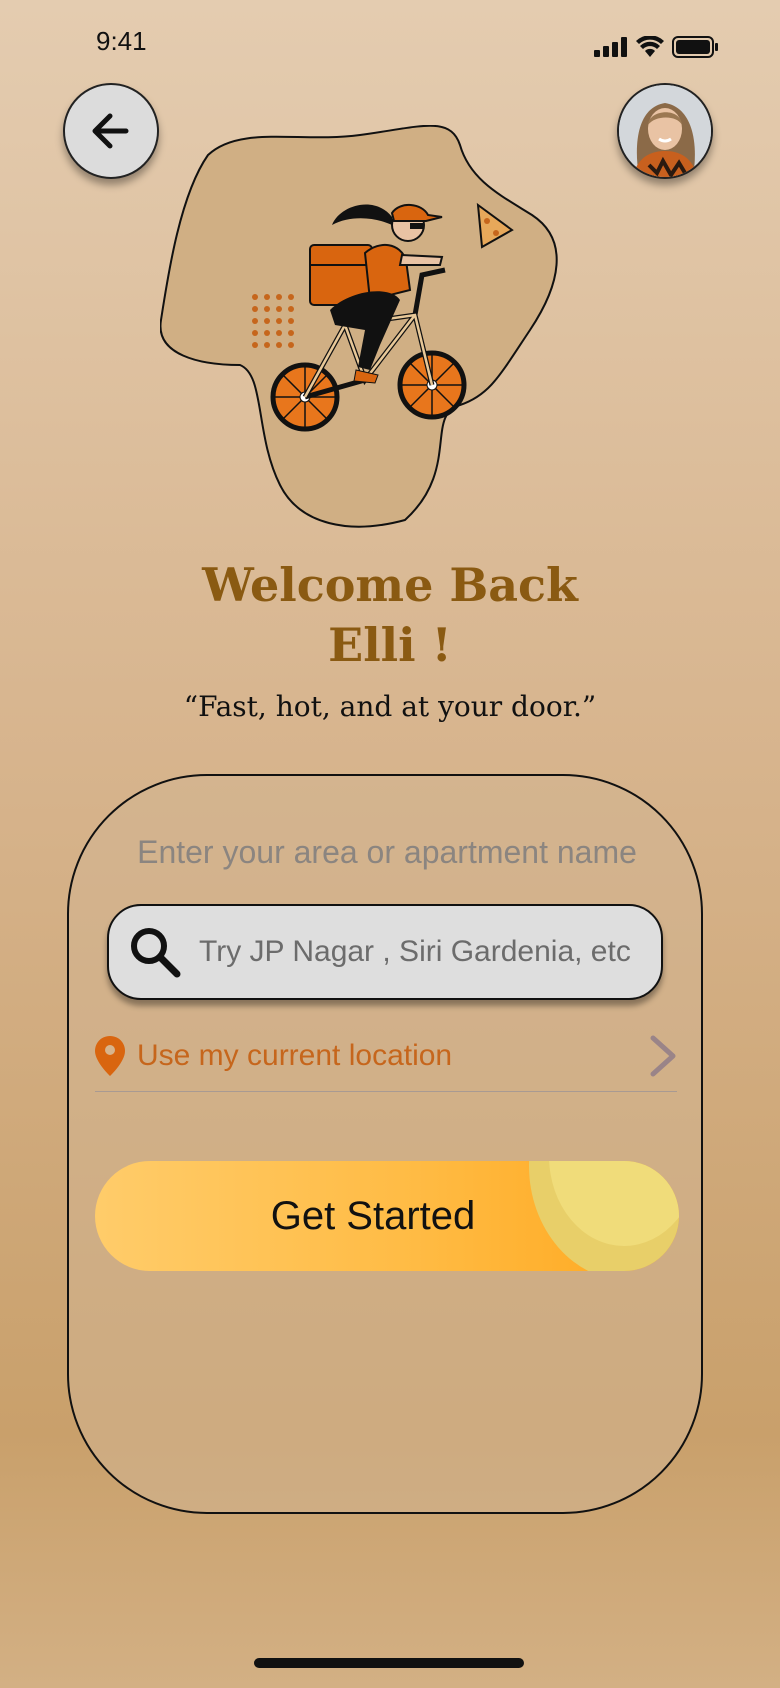  I want to click on use-current-location-button: Use my current location, so click(386, 1056).